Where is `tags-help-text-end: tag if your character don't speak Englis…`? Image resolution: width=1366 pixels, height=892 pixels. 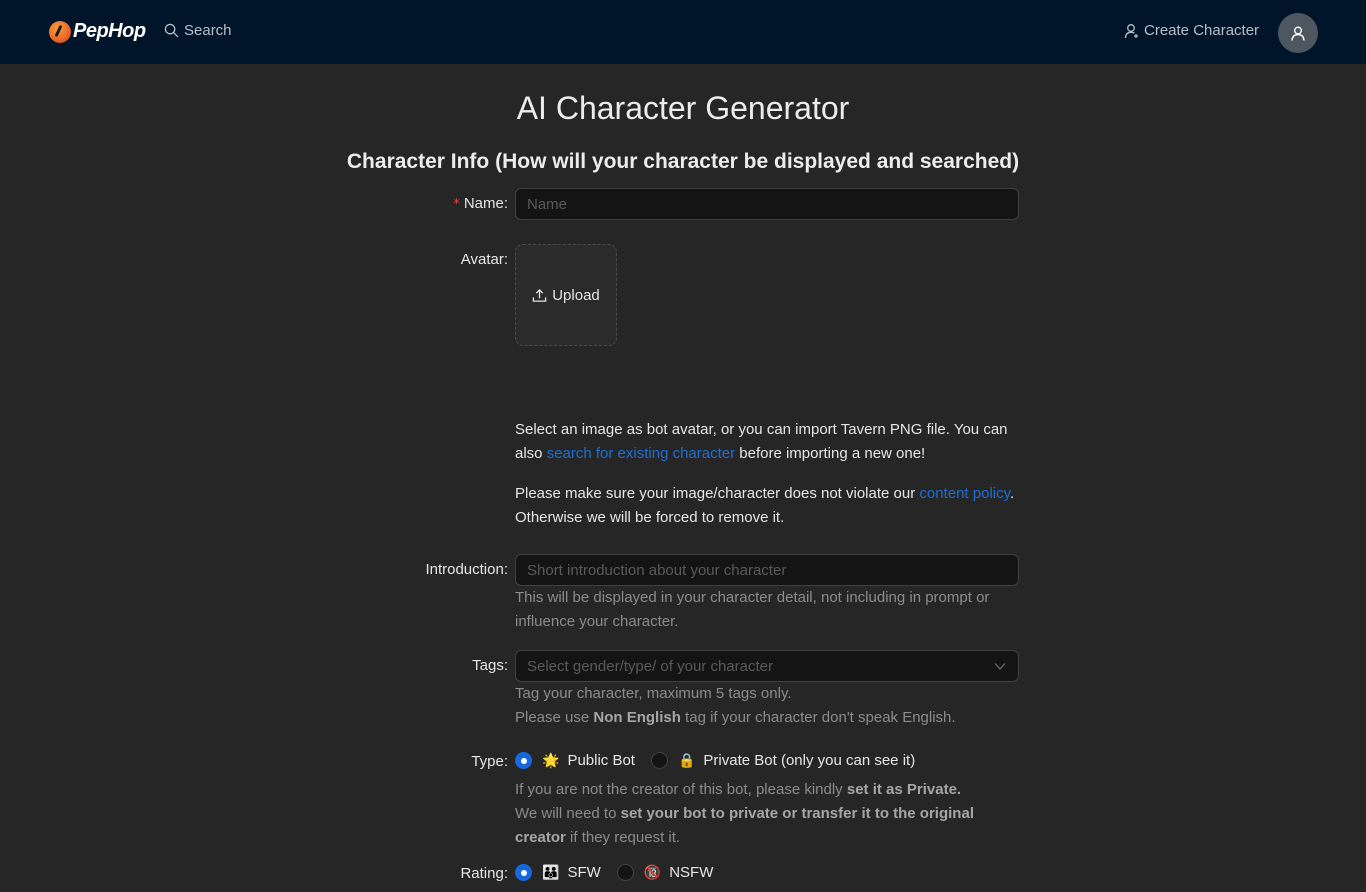 tags-help-text-end: tag if your character don't speak Englis… is located at coordinates (818, 717).